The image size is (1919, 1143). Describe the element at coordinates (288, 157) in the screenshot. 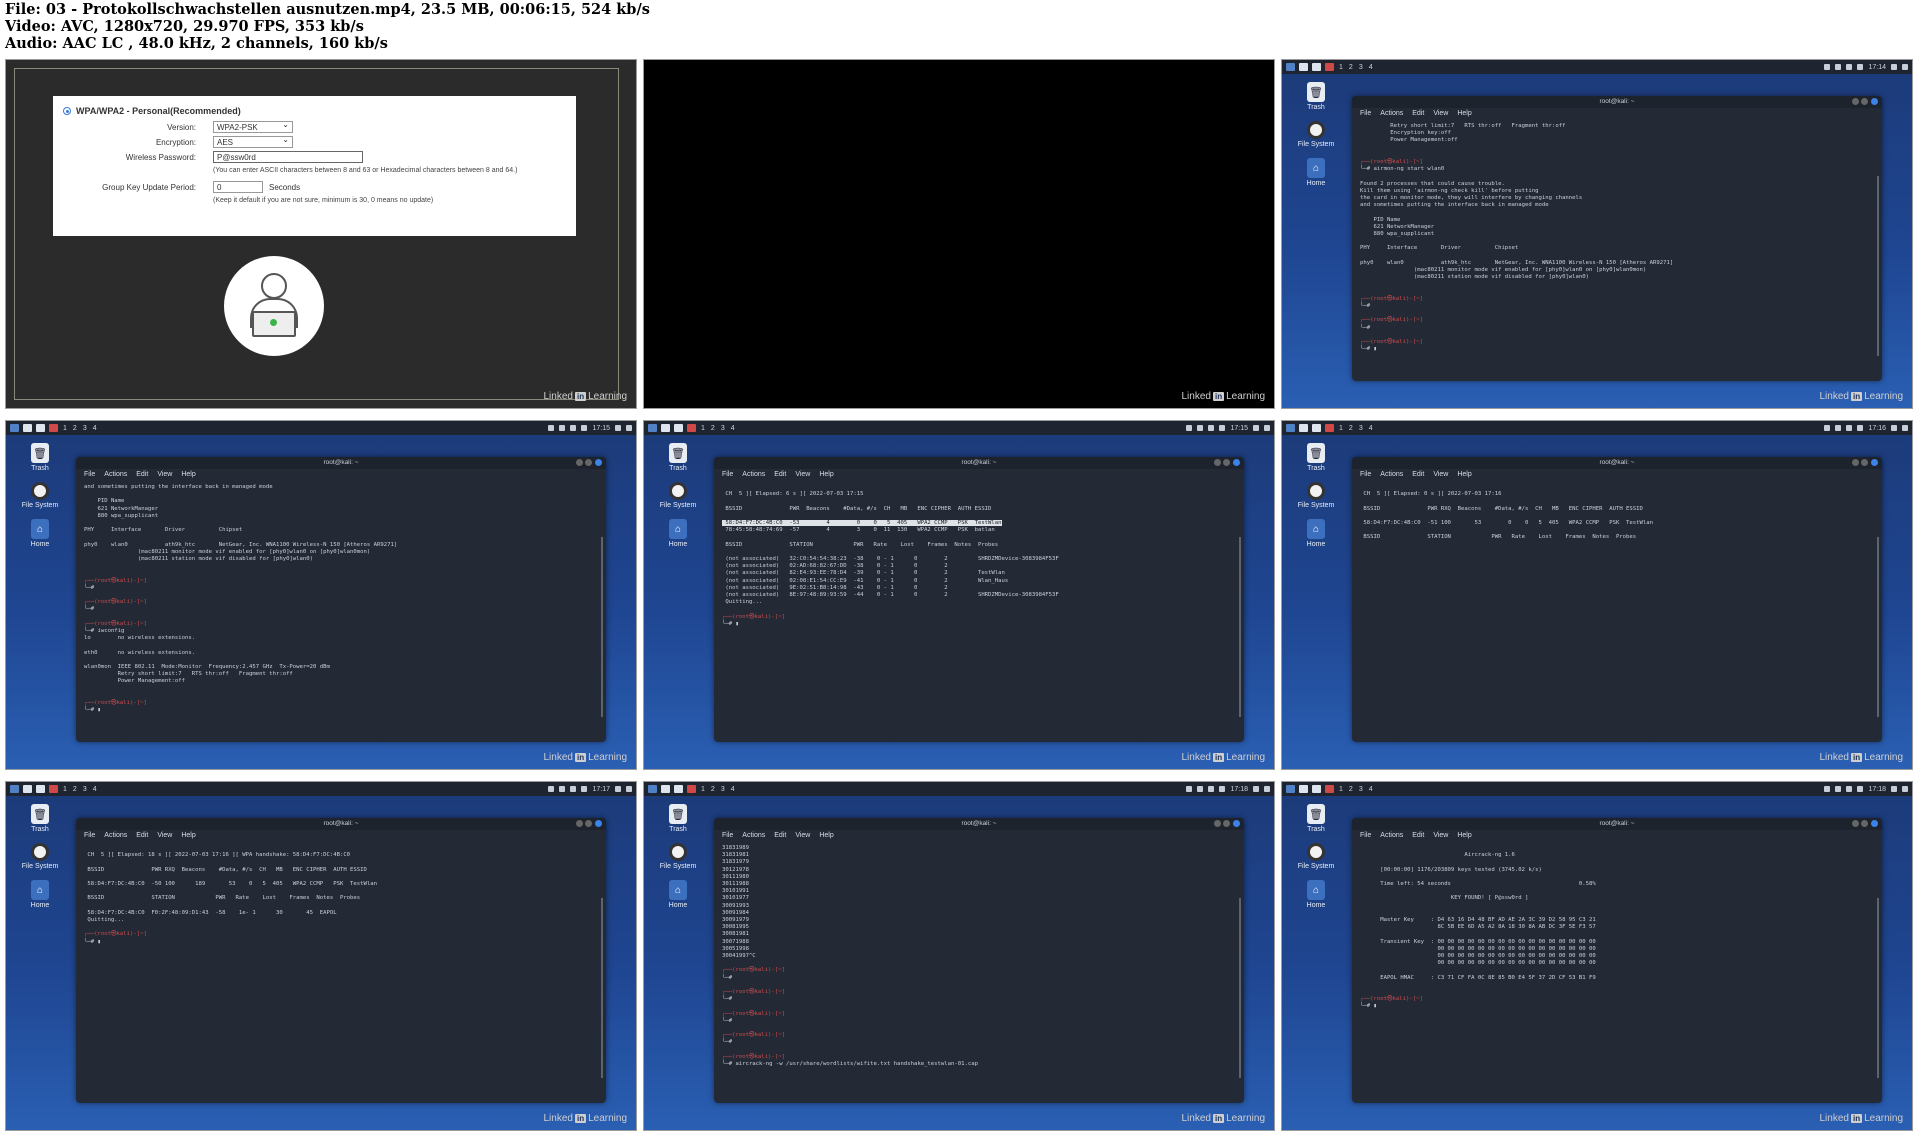

I see `wireless-password-input: P@ssw0rd` at that location.